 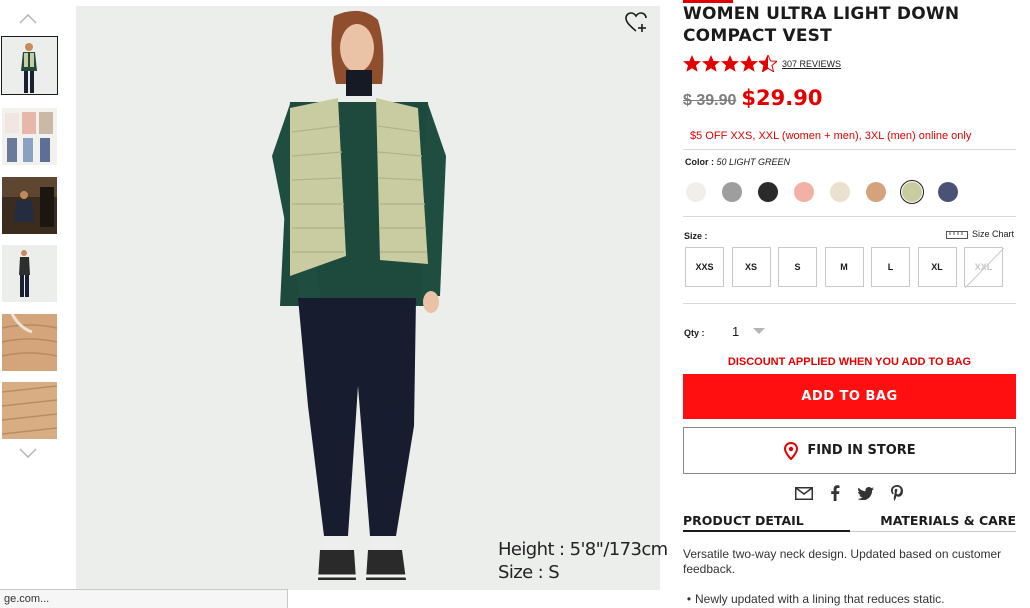 I want to click on color-label: Color : 50 LIGHT GREEN, so click(x=737, y=162).